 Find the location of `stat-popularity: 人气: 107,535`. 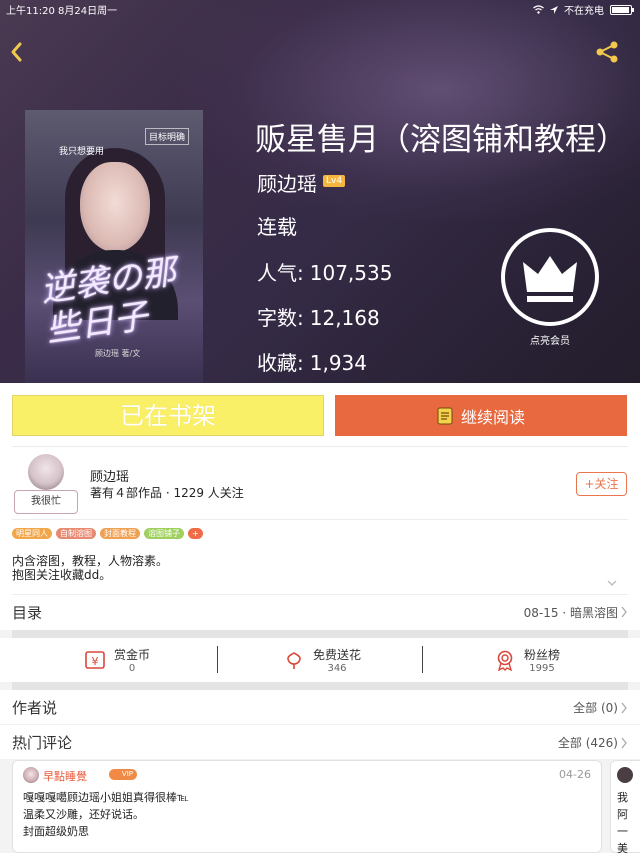

stat-popularity: 人气: 107,535 is located at coordinates (325, 273).